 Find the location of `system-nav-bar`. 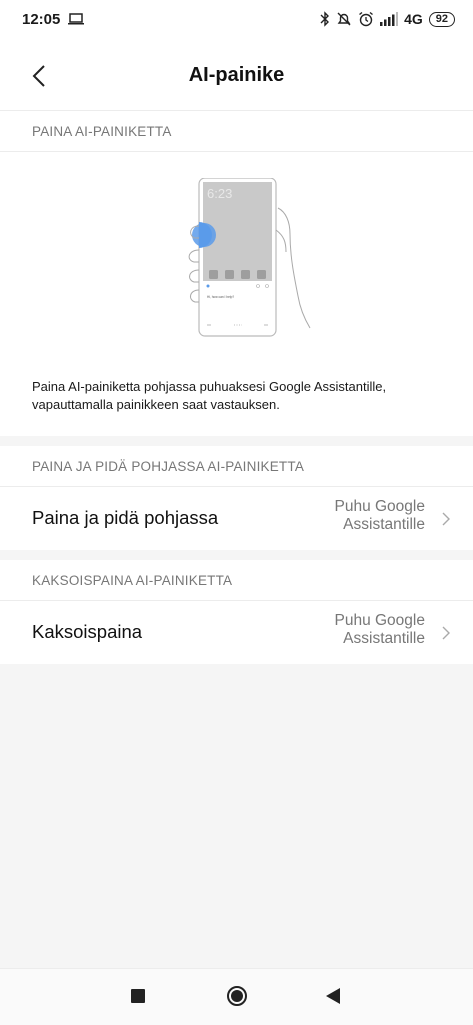

system-nav-bar is located at coordinates (236, 996).